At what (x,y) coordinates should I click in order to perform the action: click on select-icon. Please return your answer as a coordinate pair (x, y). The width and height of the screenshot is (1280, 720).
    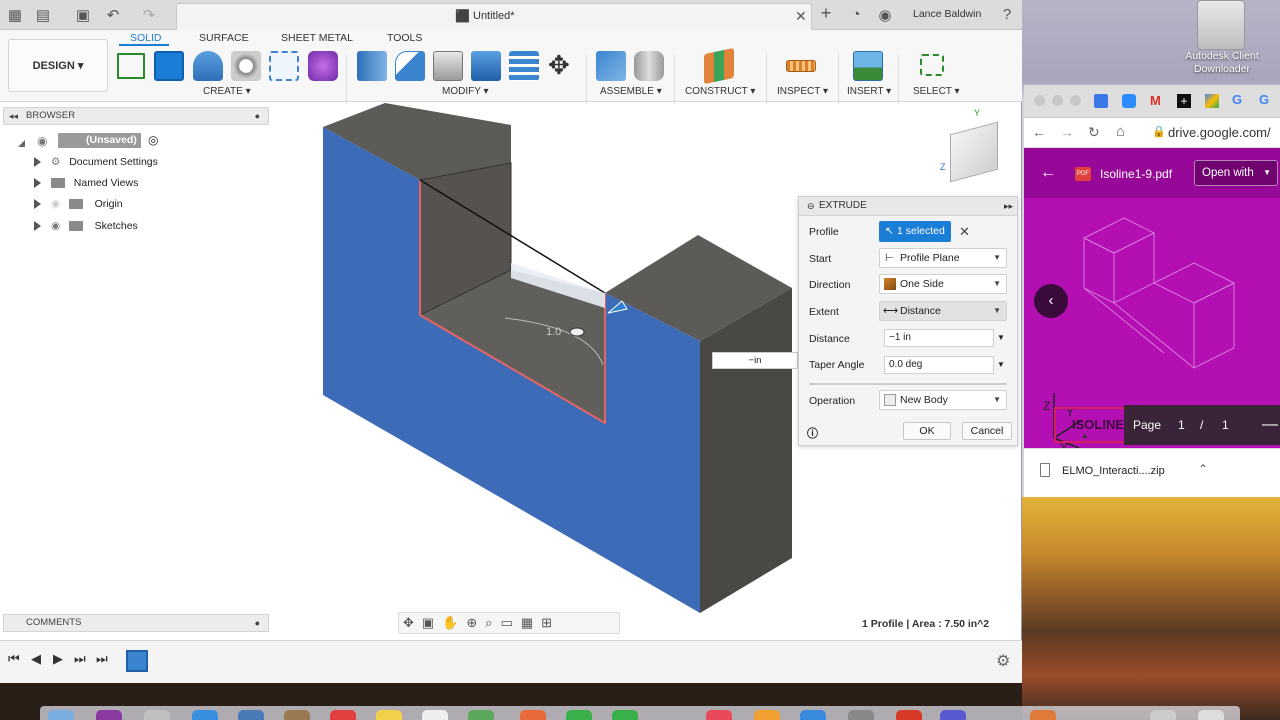
    Looking at the image, I should click on (932, 65).